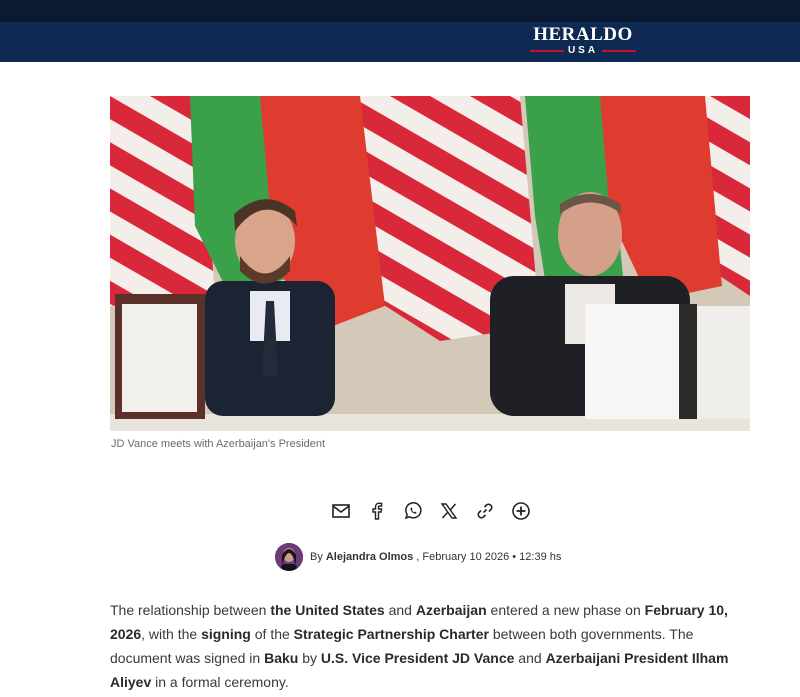 Image resolution: width=800 pixels, height=697 pixels. What do you see at coordinates (281, 658) in the screenshot?
I see `text-bold: Baku` at bounding box center [281, 658].